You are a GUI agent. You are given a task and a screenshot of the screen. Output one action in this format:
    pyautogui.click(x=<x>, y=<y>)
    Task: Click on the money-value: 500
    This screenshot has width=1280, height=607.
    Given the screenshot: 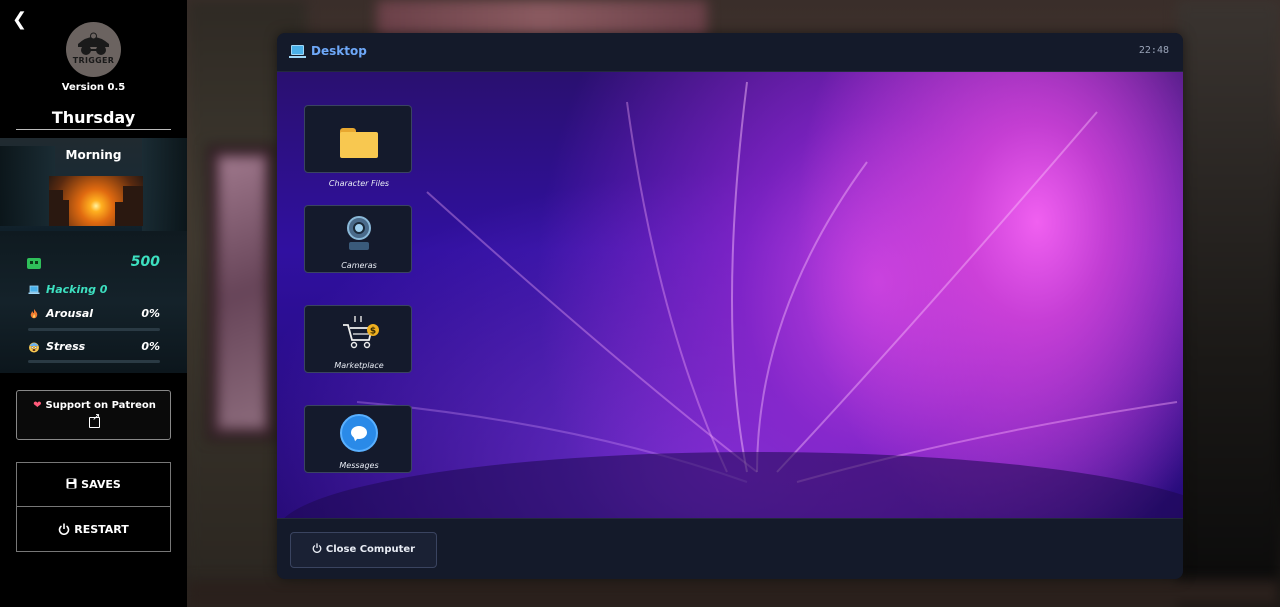 What is the action you would take?
    pyautogui.click(x=145, y=262)
    